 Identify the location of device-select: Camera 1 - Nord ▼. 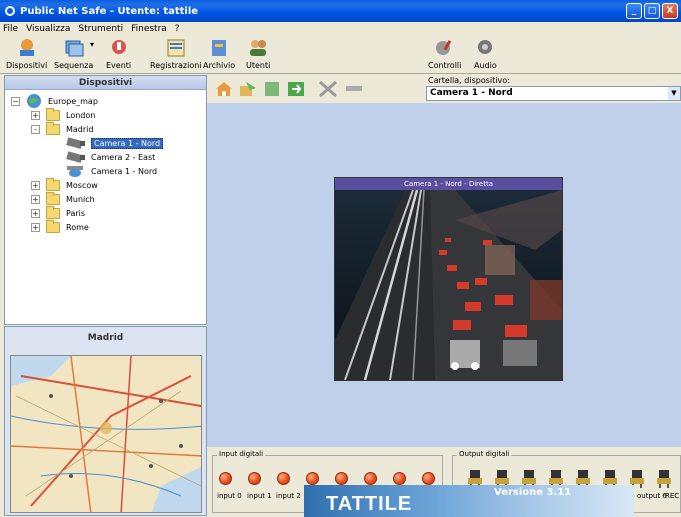
(553, 93).